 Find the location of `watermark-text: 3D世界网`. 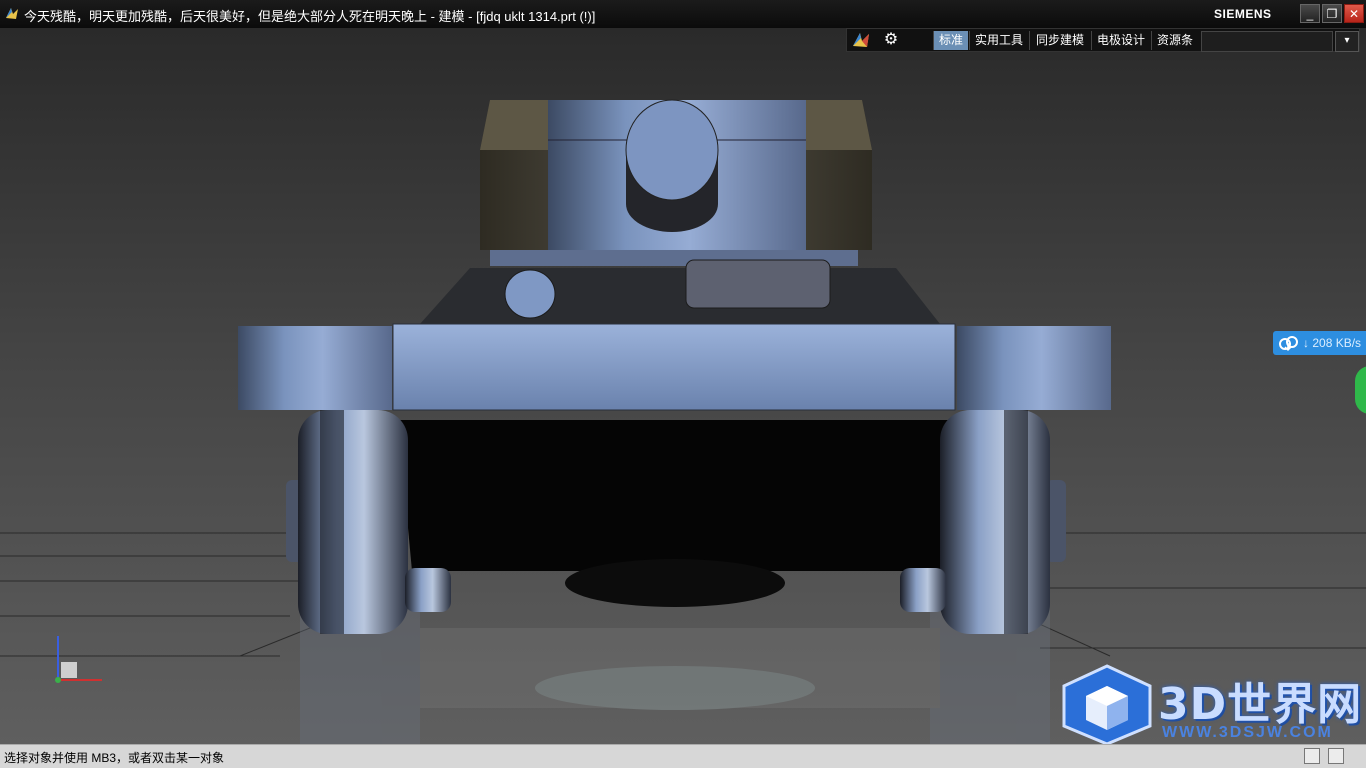

watermark-text: 3D世界网 is located at coordinates (1260, 704).